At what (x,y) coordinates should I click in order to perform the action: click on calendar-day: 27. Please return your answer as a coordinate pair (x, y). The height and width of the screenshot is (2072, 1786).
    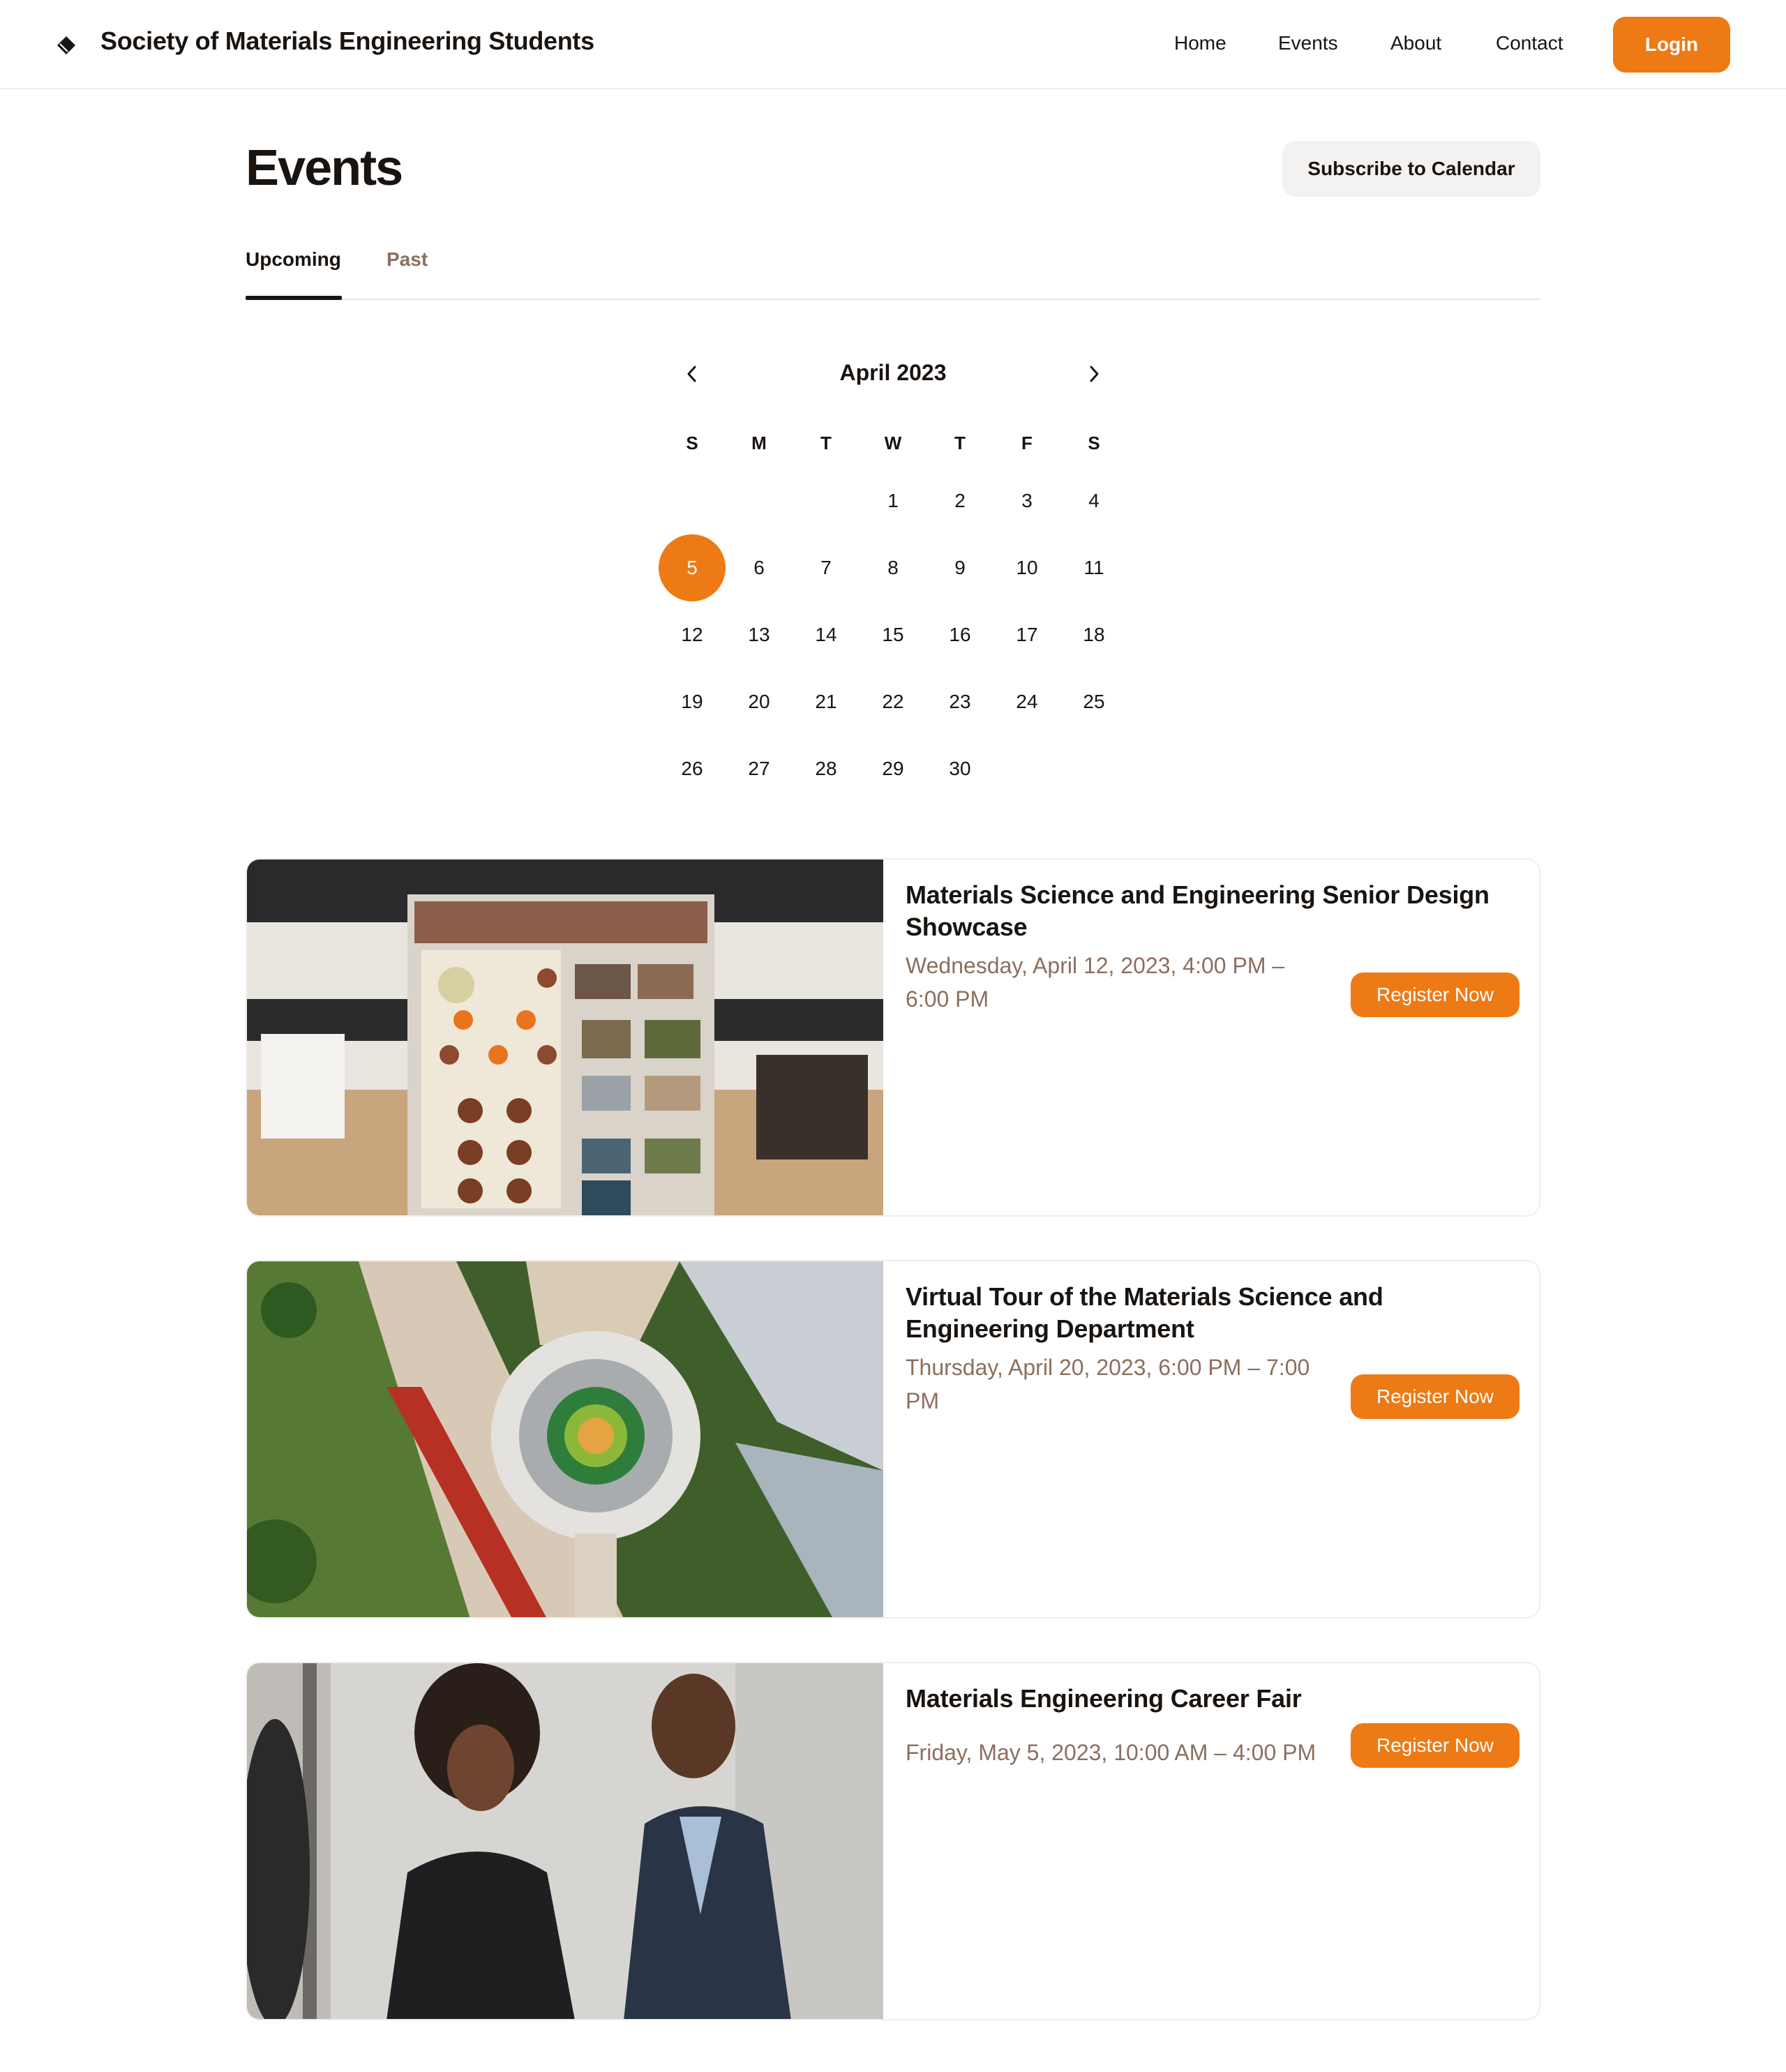
    Looking at the image, I should click on (759, 768).